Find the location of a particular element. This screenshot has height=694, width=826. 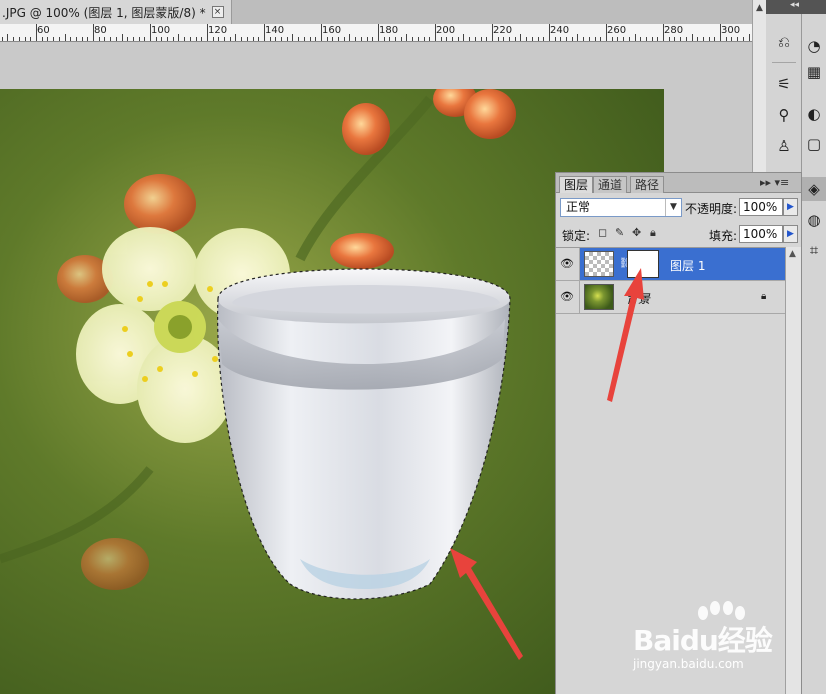

annotation-arrows is located at coordinates (547, 464).